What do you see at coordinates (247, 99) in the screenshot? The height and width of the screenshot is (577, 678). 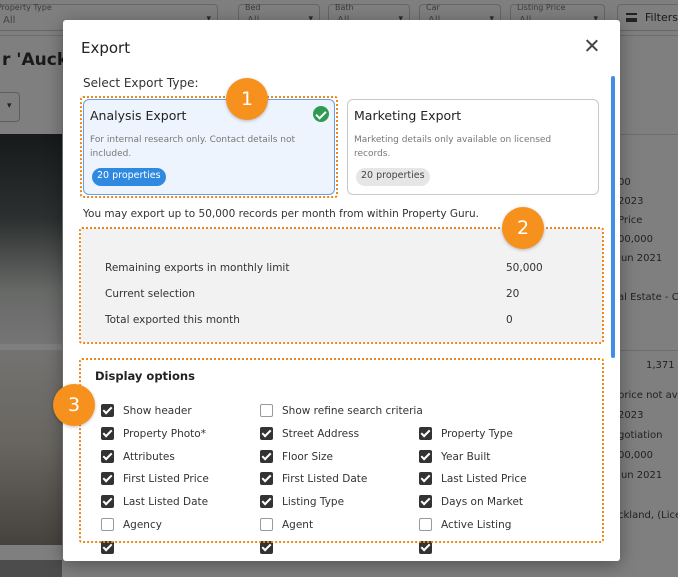 I see `annotation-marker: 1` at bounding box center [247, 99].